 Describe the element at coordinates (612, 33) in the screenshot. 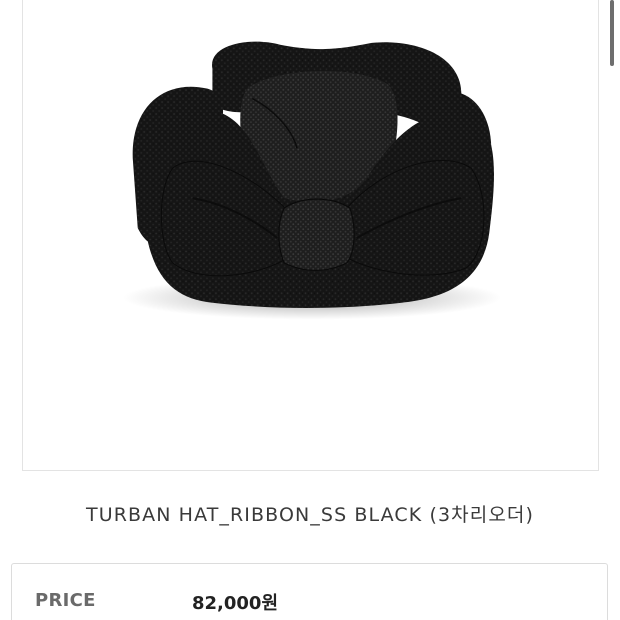

I see `scrollbar-thumb` at that location.